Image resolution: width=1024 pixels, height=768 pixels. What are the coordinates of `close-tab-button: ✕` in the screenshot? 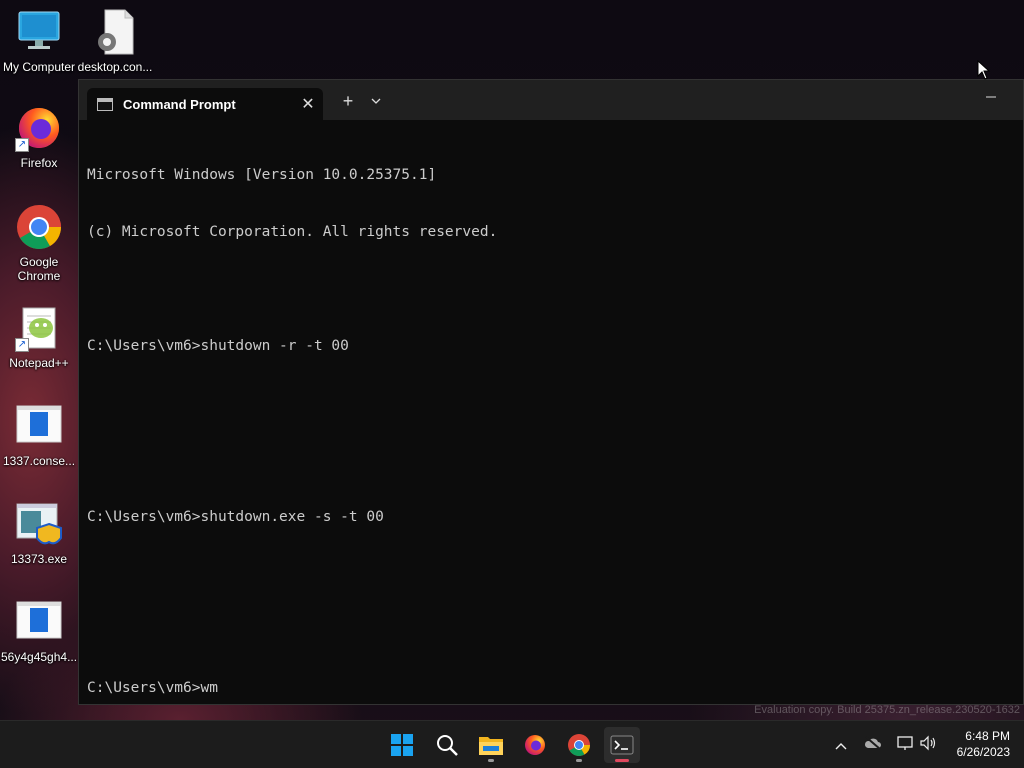 It's located at (308, 104).